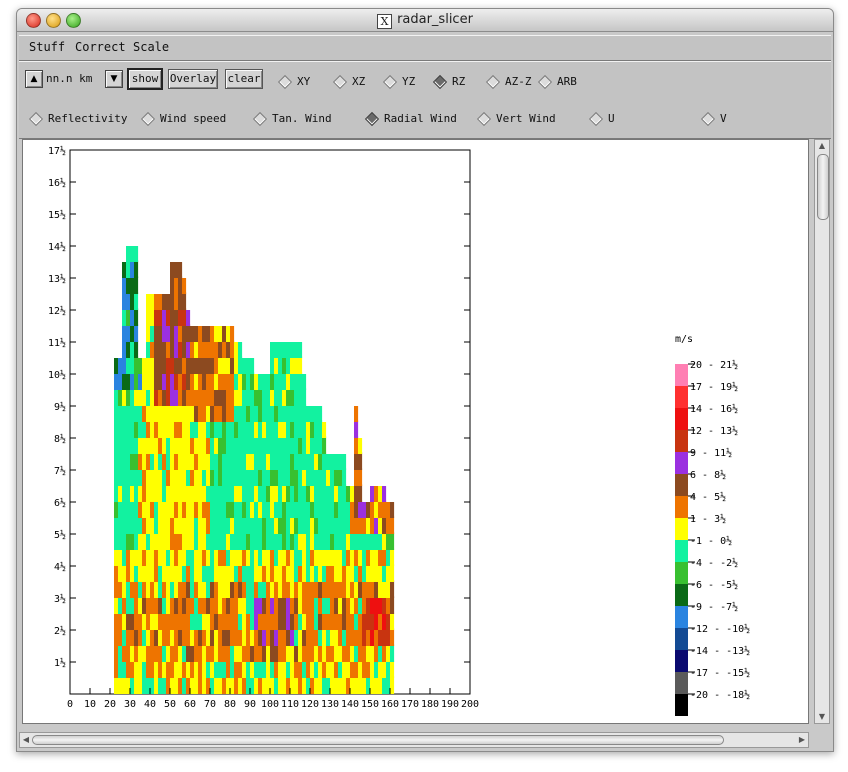 The width and height of the screenshot is (848, 772). I want to click on title-bar: Xradar_slicer, so click(425, 20).